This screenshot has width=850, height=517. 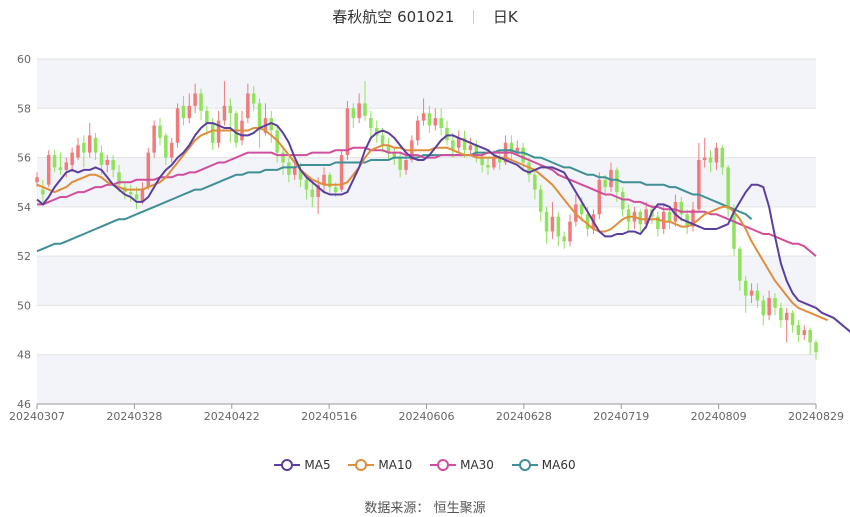 I want to click on source-provider: 恒生聚源, so click(x=459, y=508).